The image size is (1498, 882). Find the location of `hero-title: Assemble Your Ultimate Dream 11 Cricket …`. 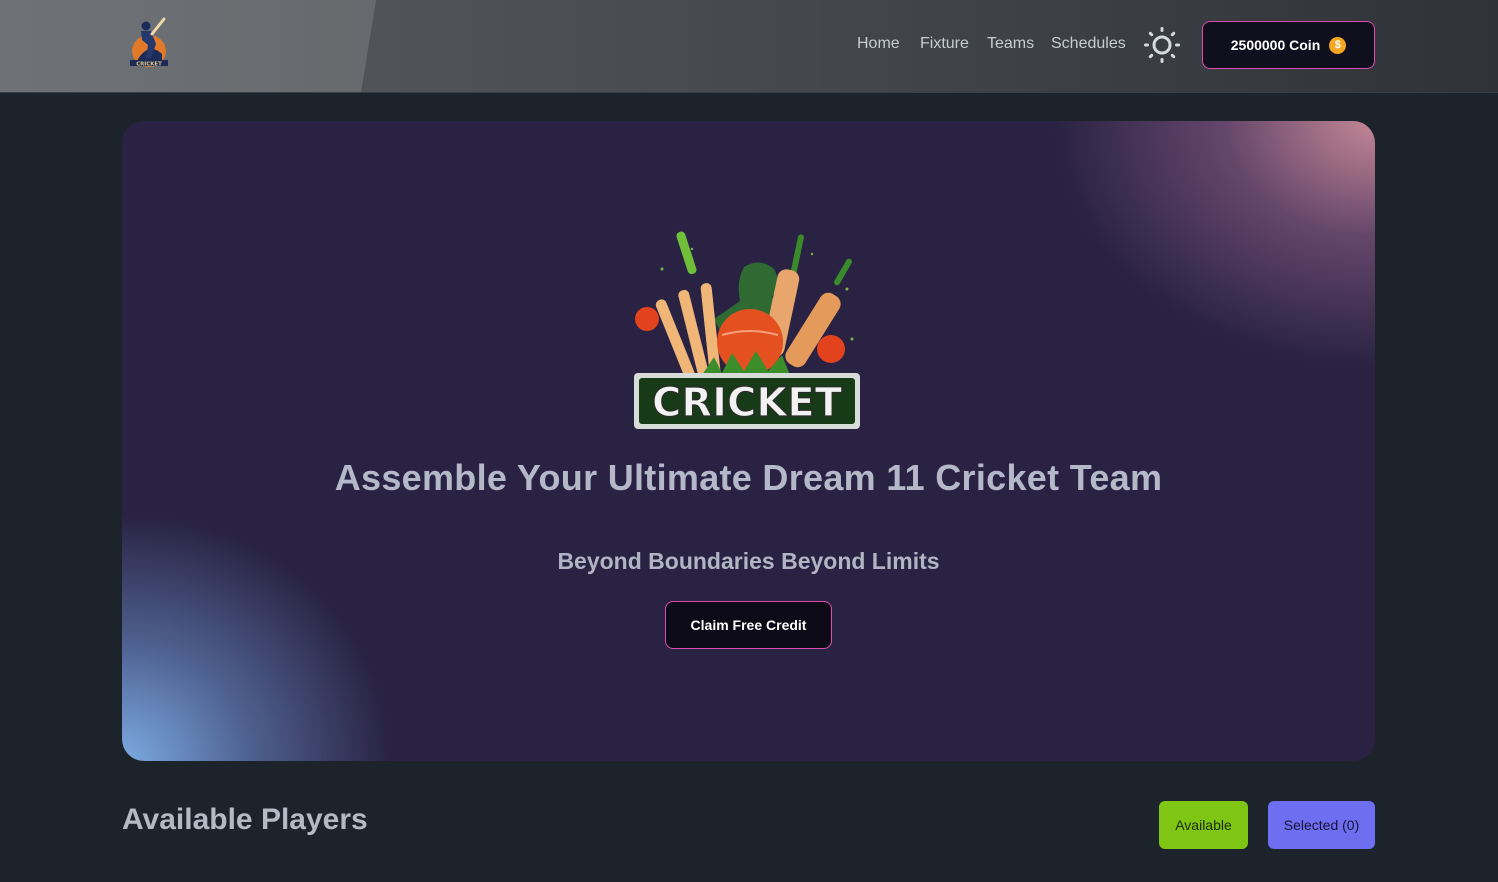

hero-title: Assemble Your Ultimate Dream 11 Cricket … is located at coordinates (748, 477).